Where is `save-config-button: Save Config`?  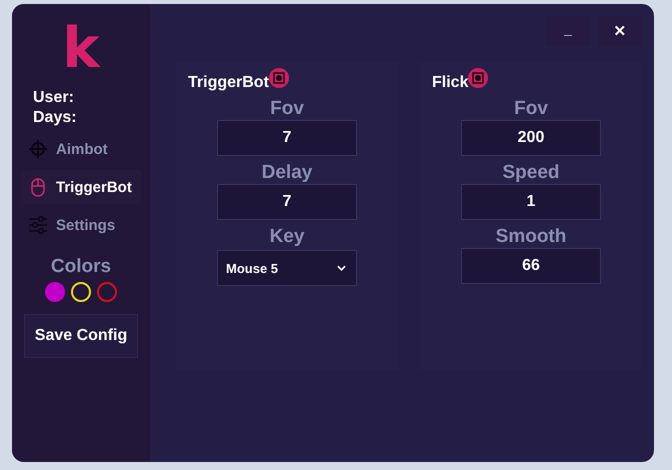 save-config-button: Save Config is located at coordinates (81, 336).